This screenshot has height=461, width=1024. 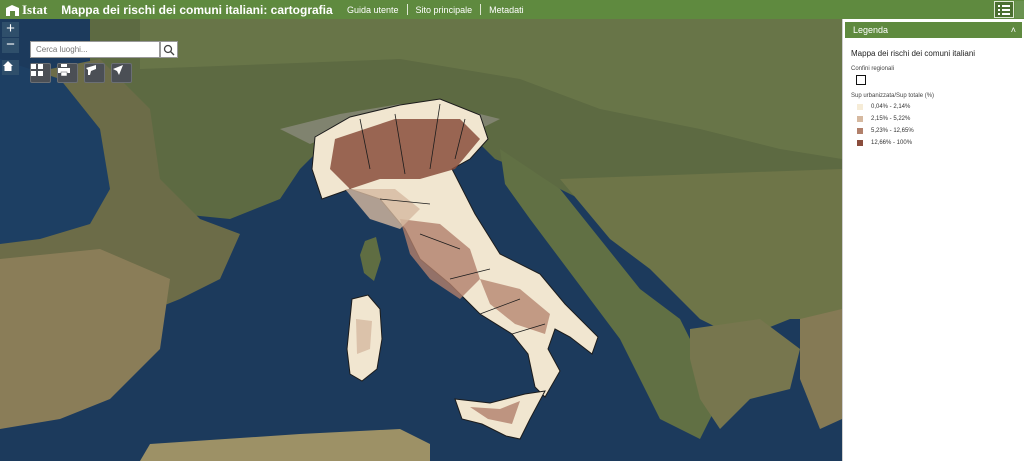 I want to click on print-icon, so click(x=64, y=70).